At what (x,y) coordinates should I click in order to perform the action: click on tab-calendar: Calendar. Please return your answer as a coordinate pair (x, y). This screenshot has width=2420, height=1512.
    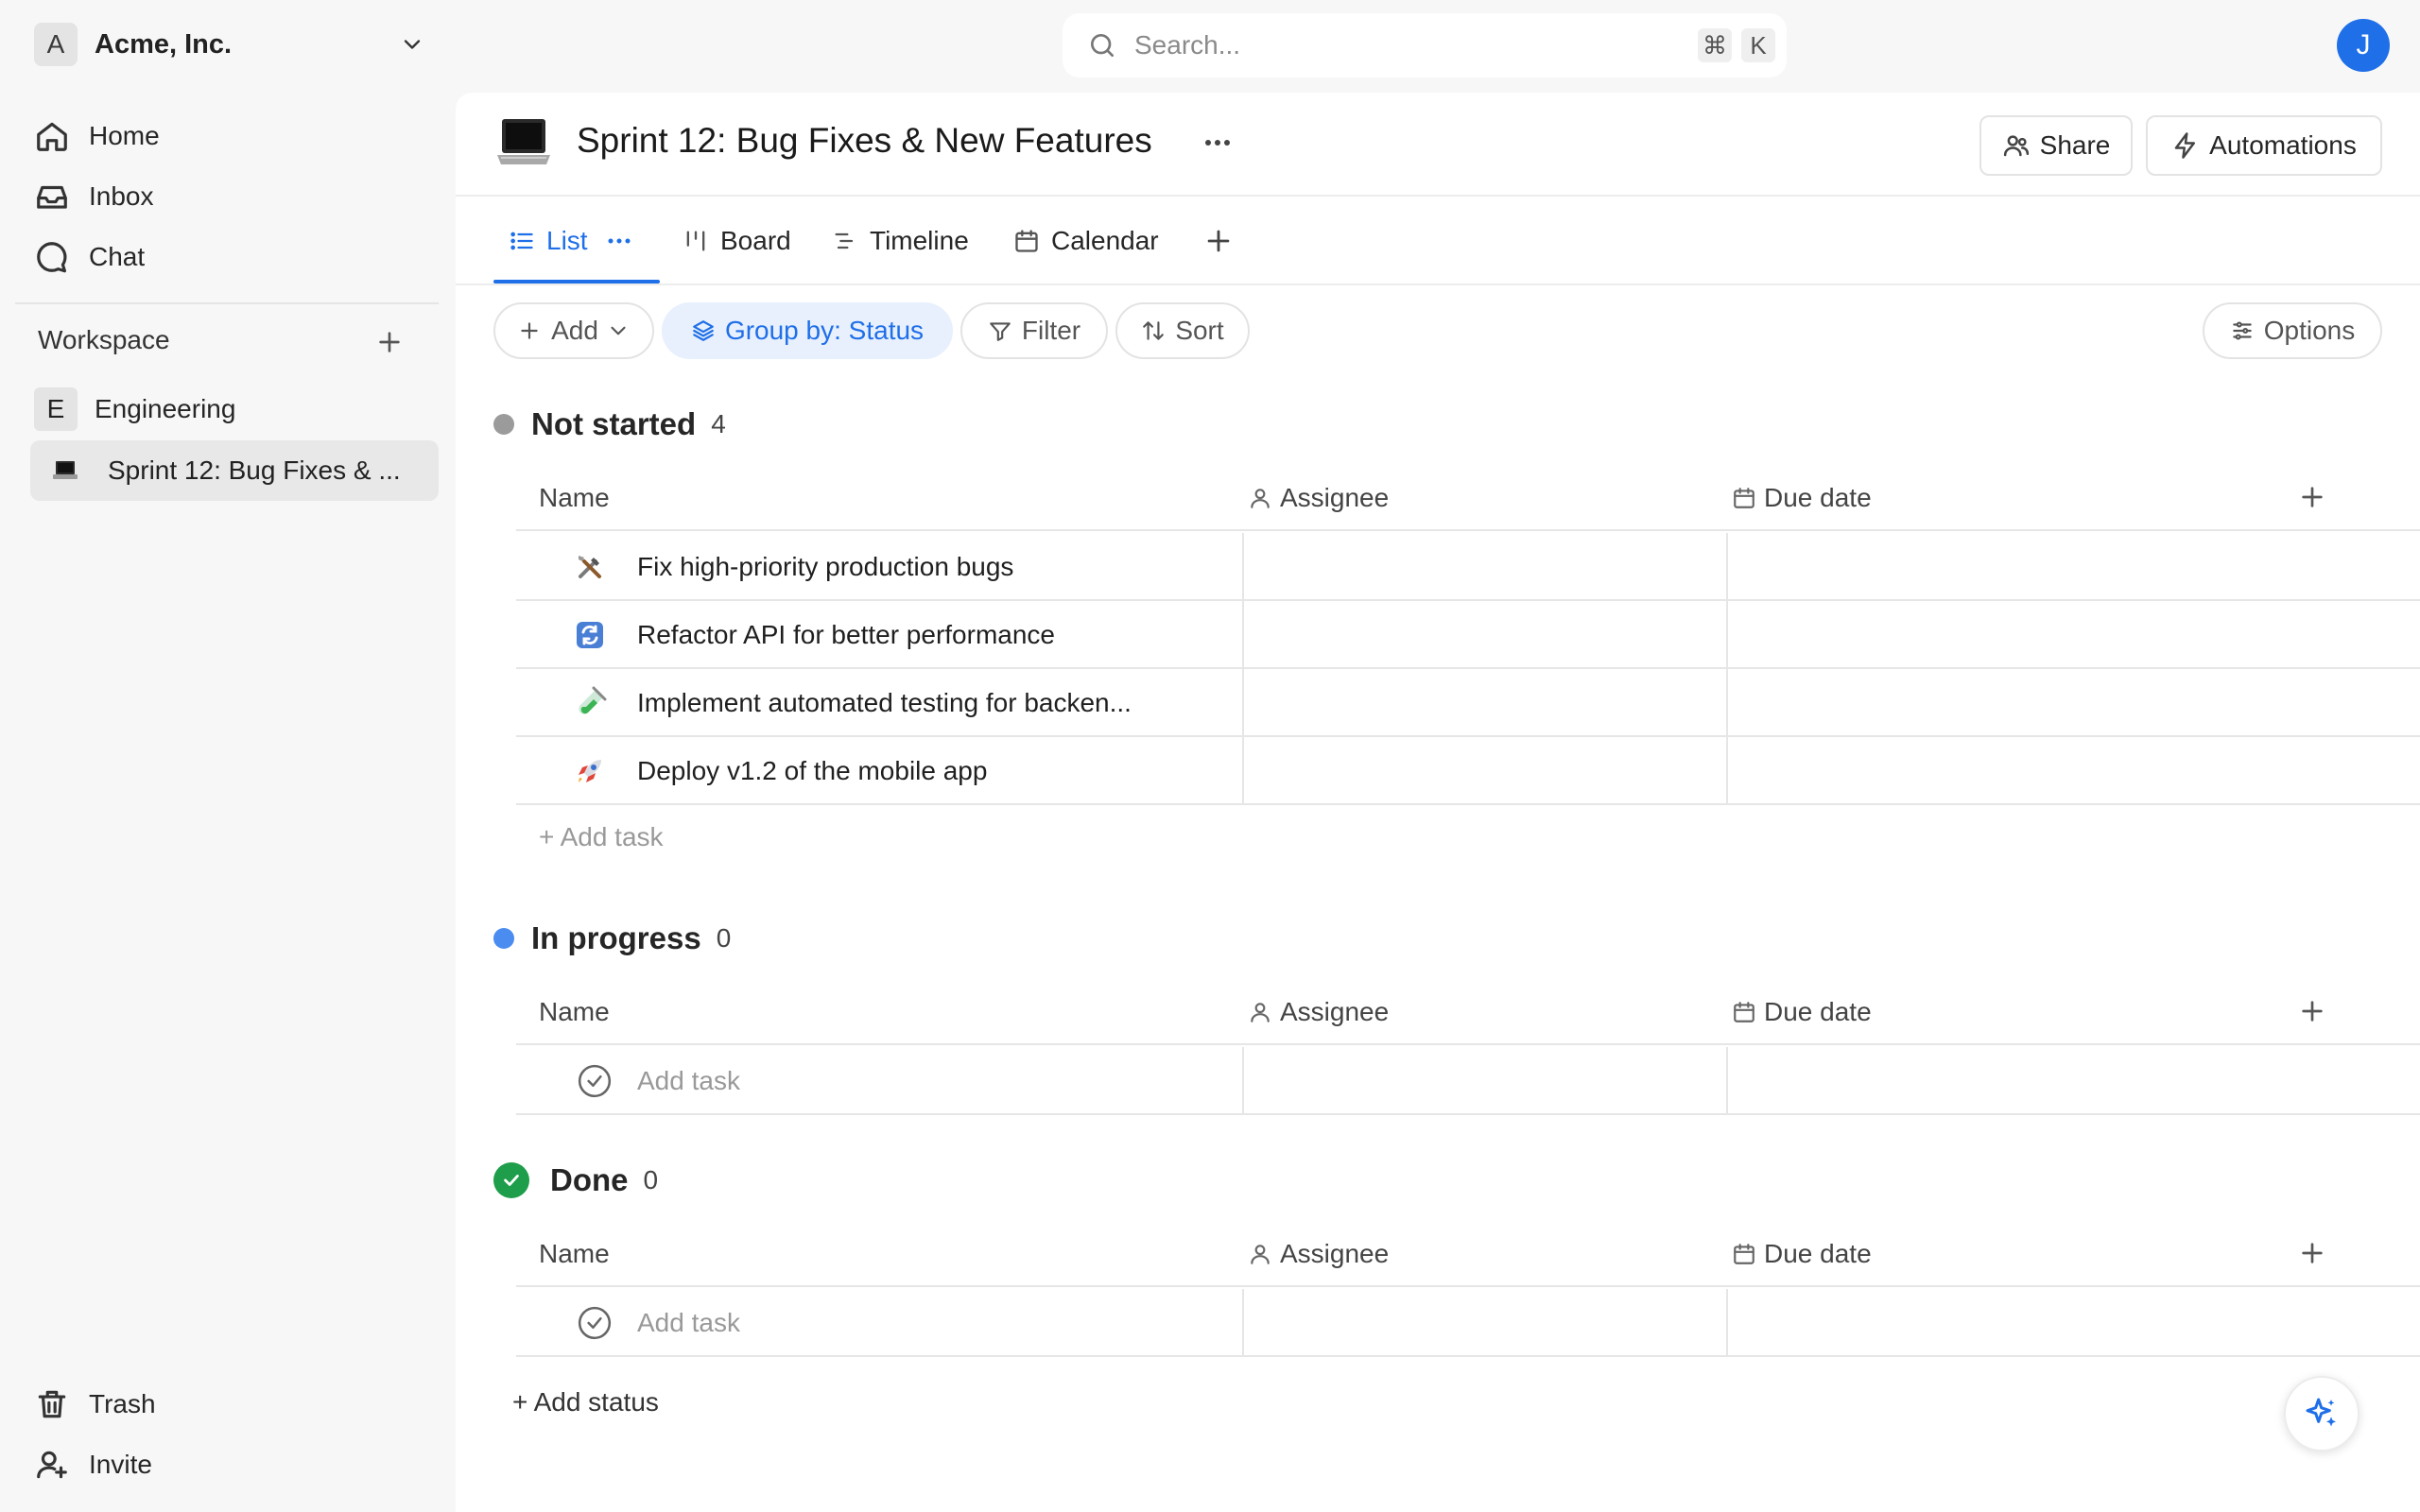
    Looking at the image, I should click on (1086, 241).